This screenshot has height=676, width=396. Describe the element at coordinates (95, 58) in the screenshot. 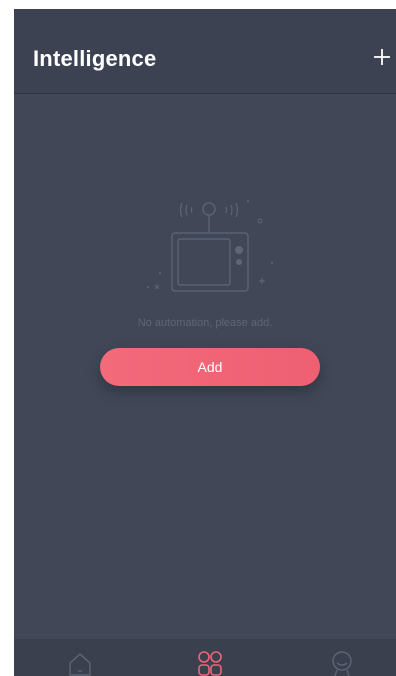

I see `page-title: Intelligence` at that location.